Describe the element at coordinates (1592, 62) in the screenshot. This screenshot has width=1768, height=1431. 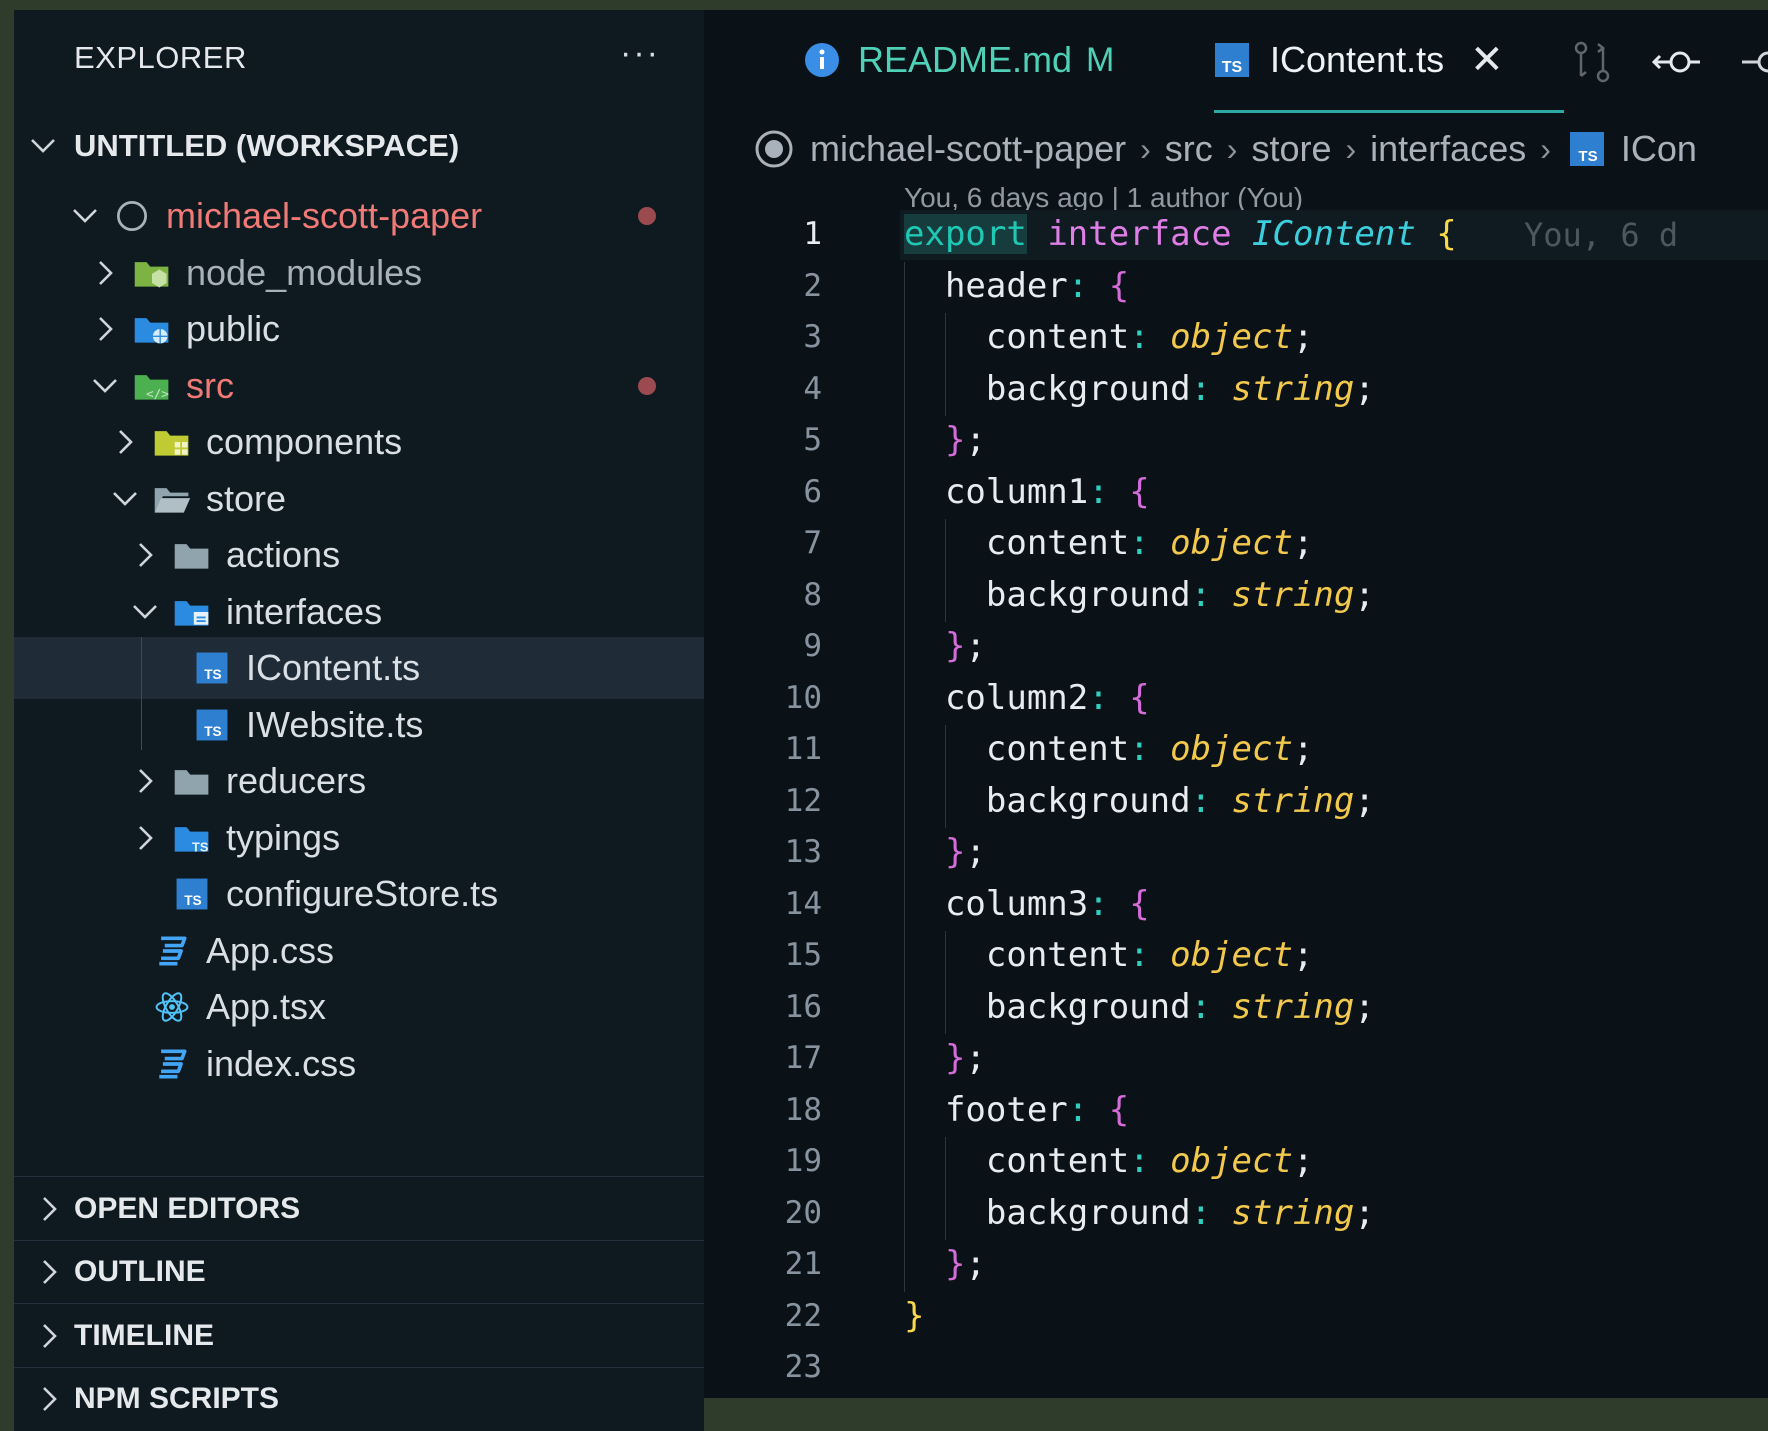
I see `compare-changes-icon` at that location.